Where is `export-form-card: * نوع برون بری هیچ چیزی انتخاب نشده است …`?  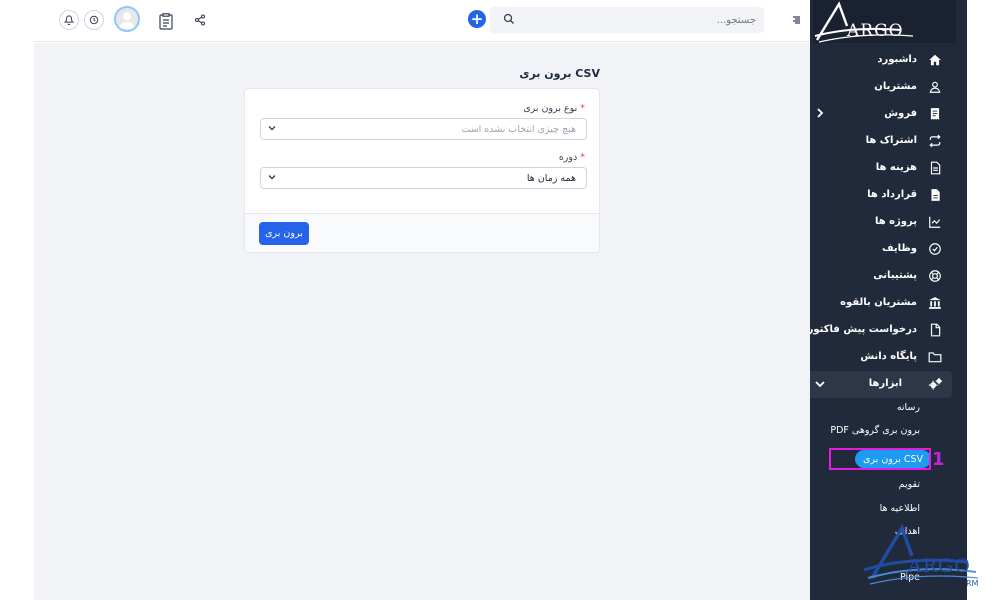
export-form-card: * نوع برون بری هیچ چیزی انتخاب نشده است … is located at coordinates (422, 170).